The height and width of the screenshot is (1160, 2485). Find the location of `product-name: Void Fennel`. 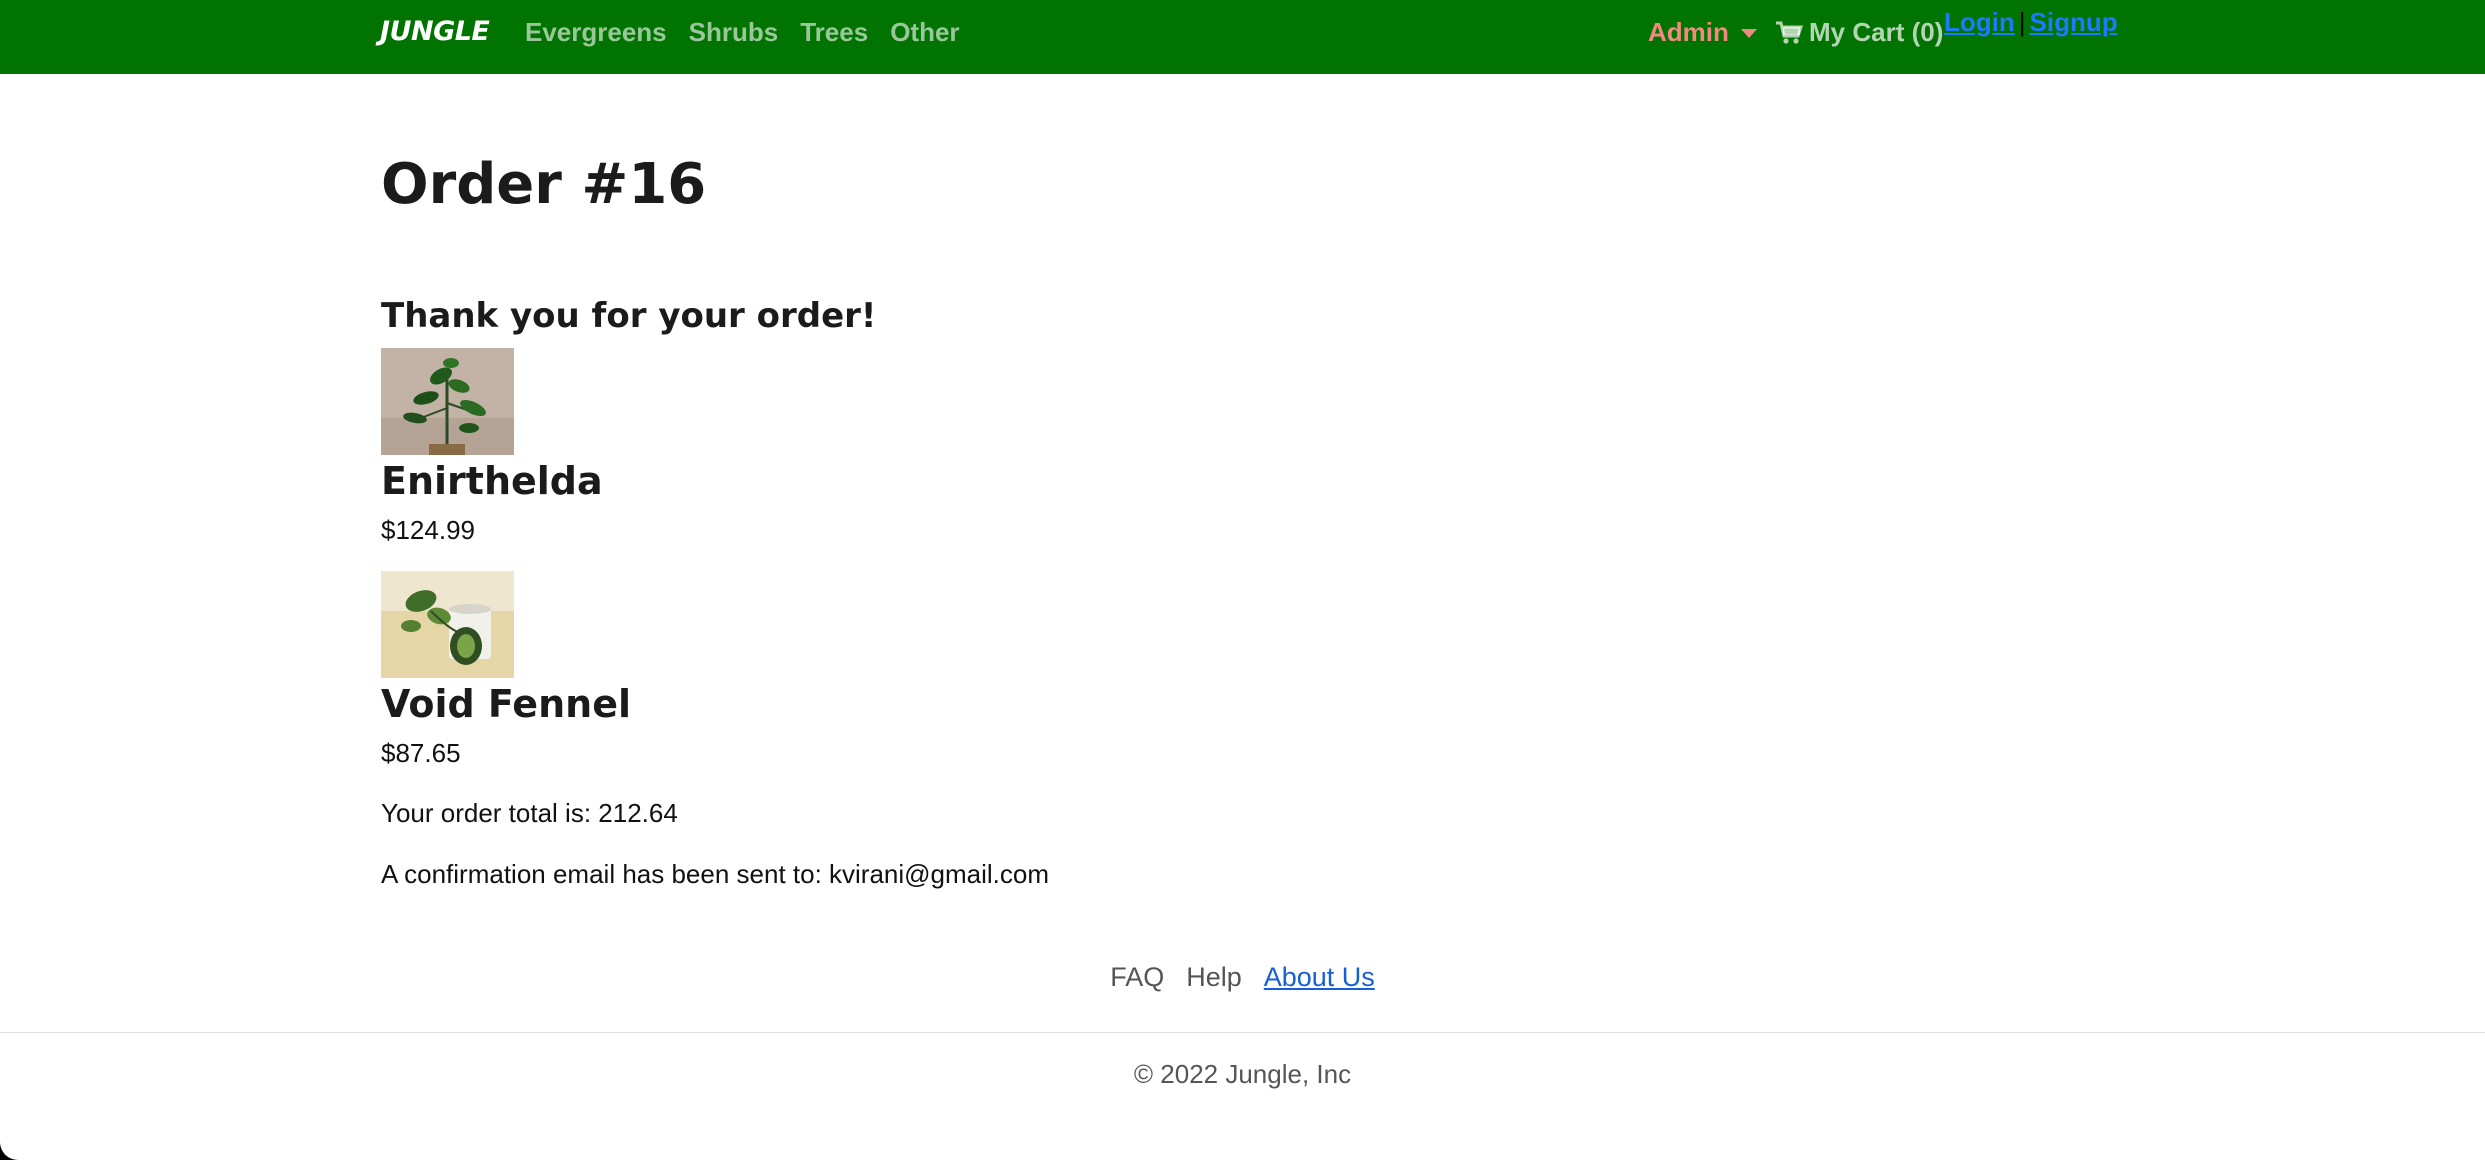

product-name: Void Fennel is located at coordinates (506, 704).